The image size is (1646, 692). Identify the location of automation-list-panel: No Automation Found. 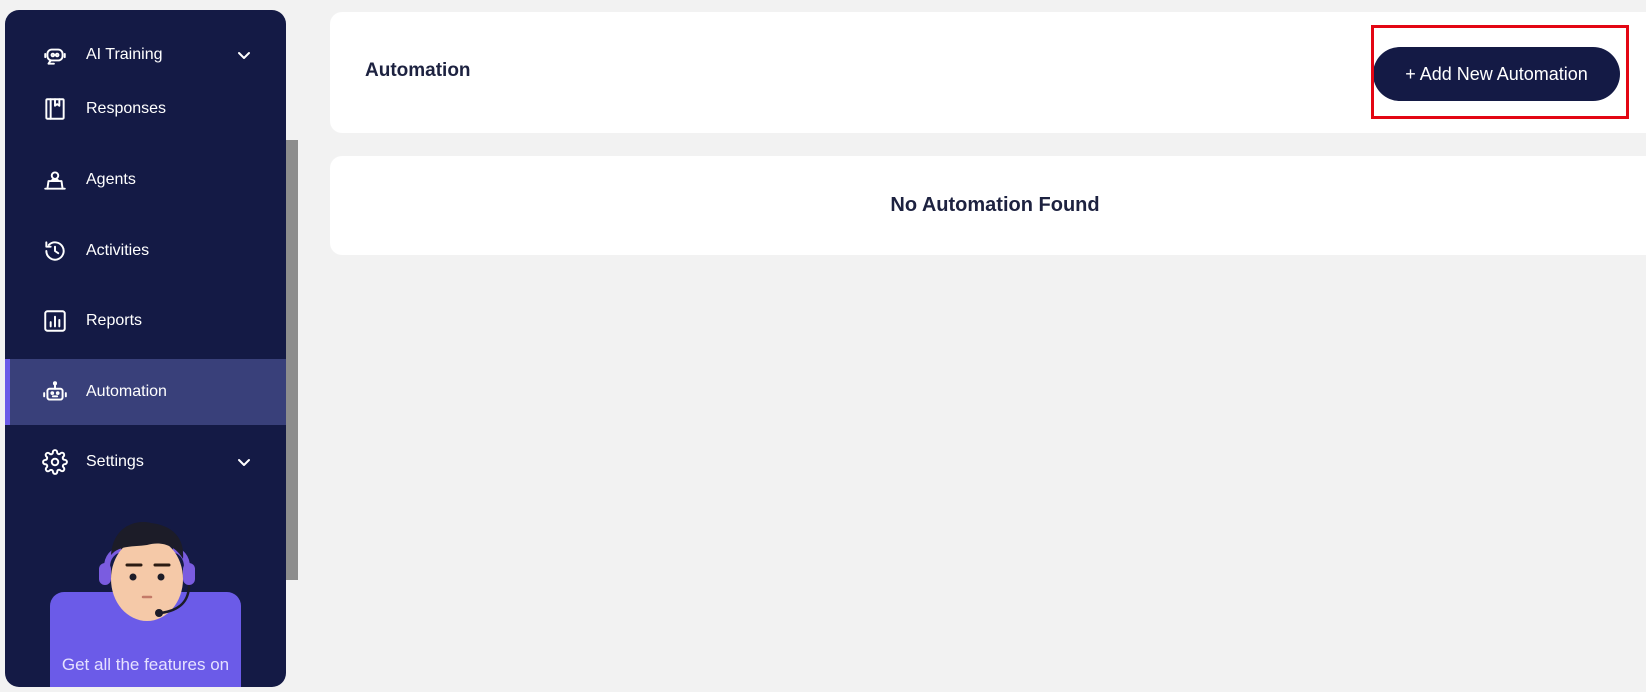
(988, 205).